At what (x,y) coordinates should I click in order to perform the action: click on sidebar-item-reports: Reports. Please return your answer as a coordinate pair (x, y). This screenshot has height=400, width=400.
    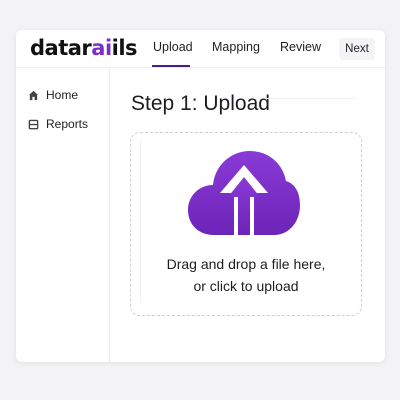
    Looking at the image, I should click on (58, 124).